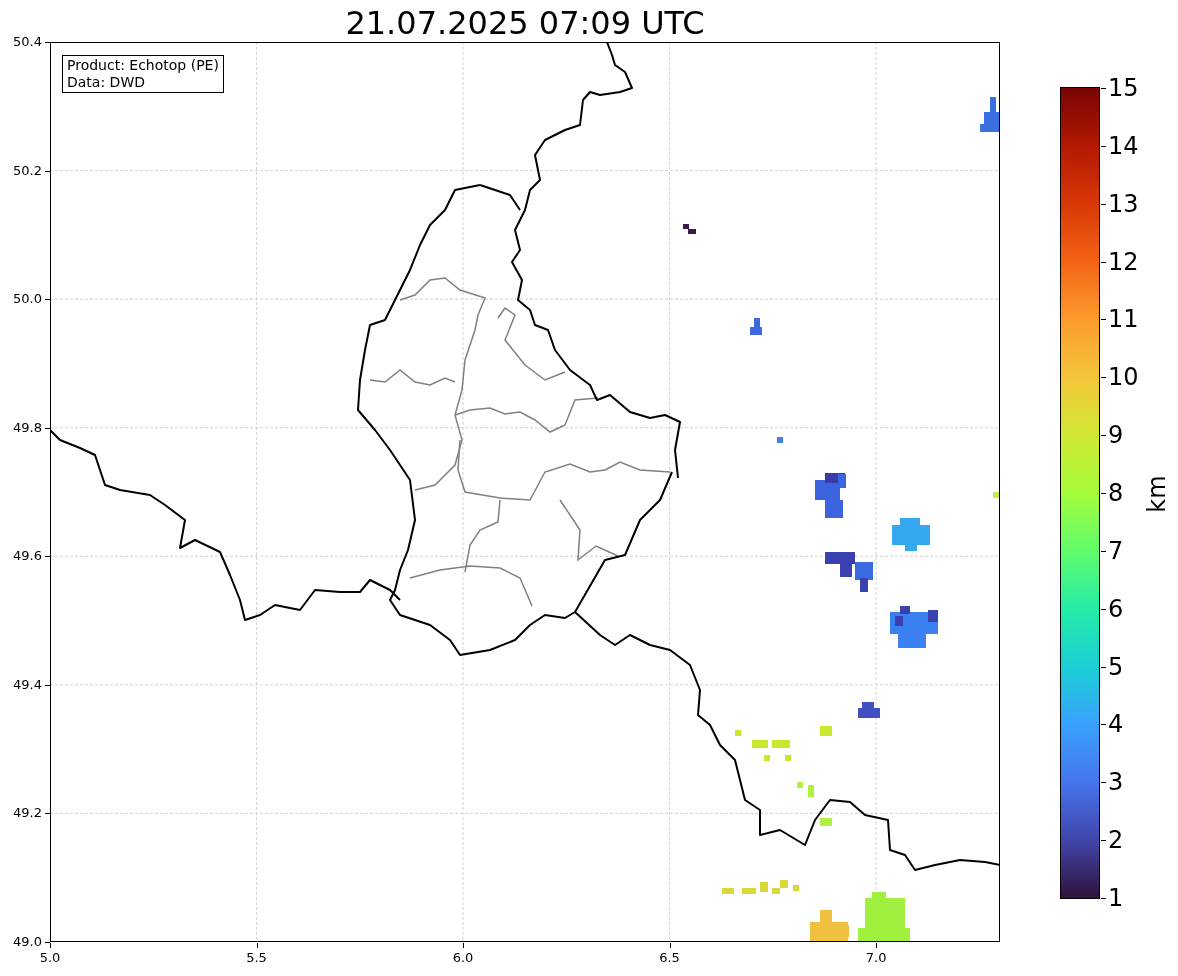  Describe the element at coordinates (27, 427) in the screenshot. I see `y-tick-label: 49.8` at that location.